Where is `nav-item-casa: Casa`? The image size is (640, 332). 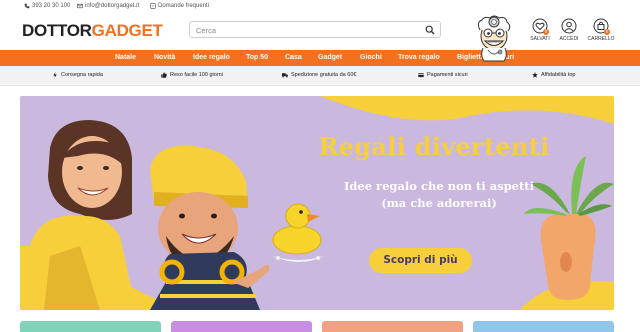 nav-item-casa: Casa is located at coordinates (293, 57).